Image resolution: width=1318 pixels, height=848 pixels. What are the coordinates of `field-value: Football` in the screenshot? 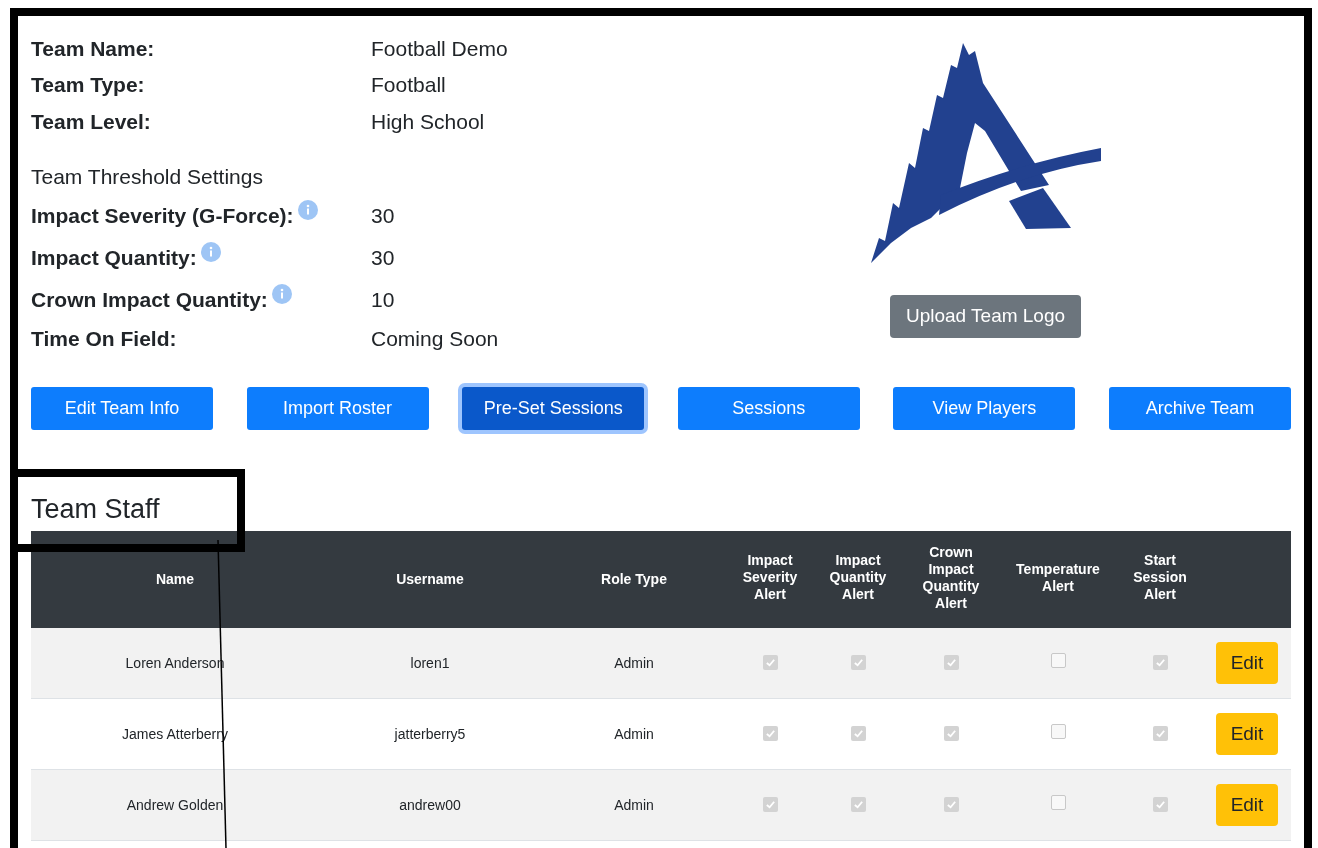 It's located at (408, 85).